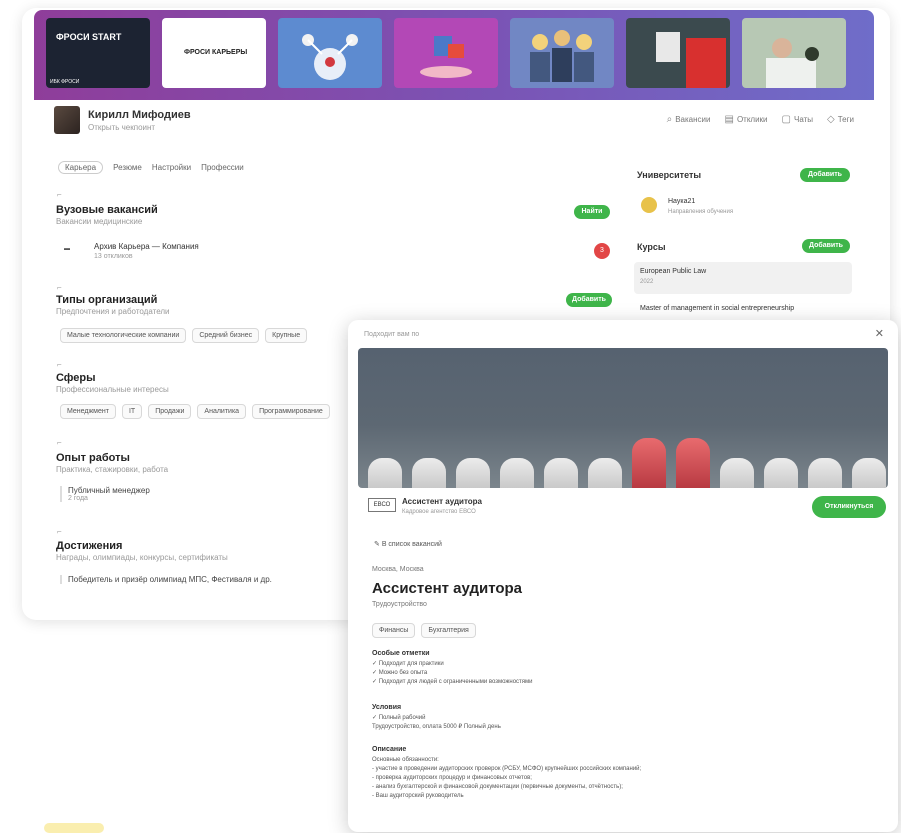 The width and height of the screenshot is (901, 833). What do you see at coordinates (123, 335) in the screenshot?
I see `org-chip: Малые технологические компании` at bounding box center [123, 335].